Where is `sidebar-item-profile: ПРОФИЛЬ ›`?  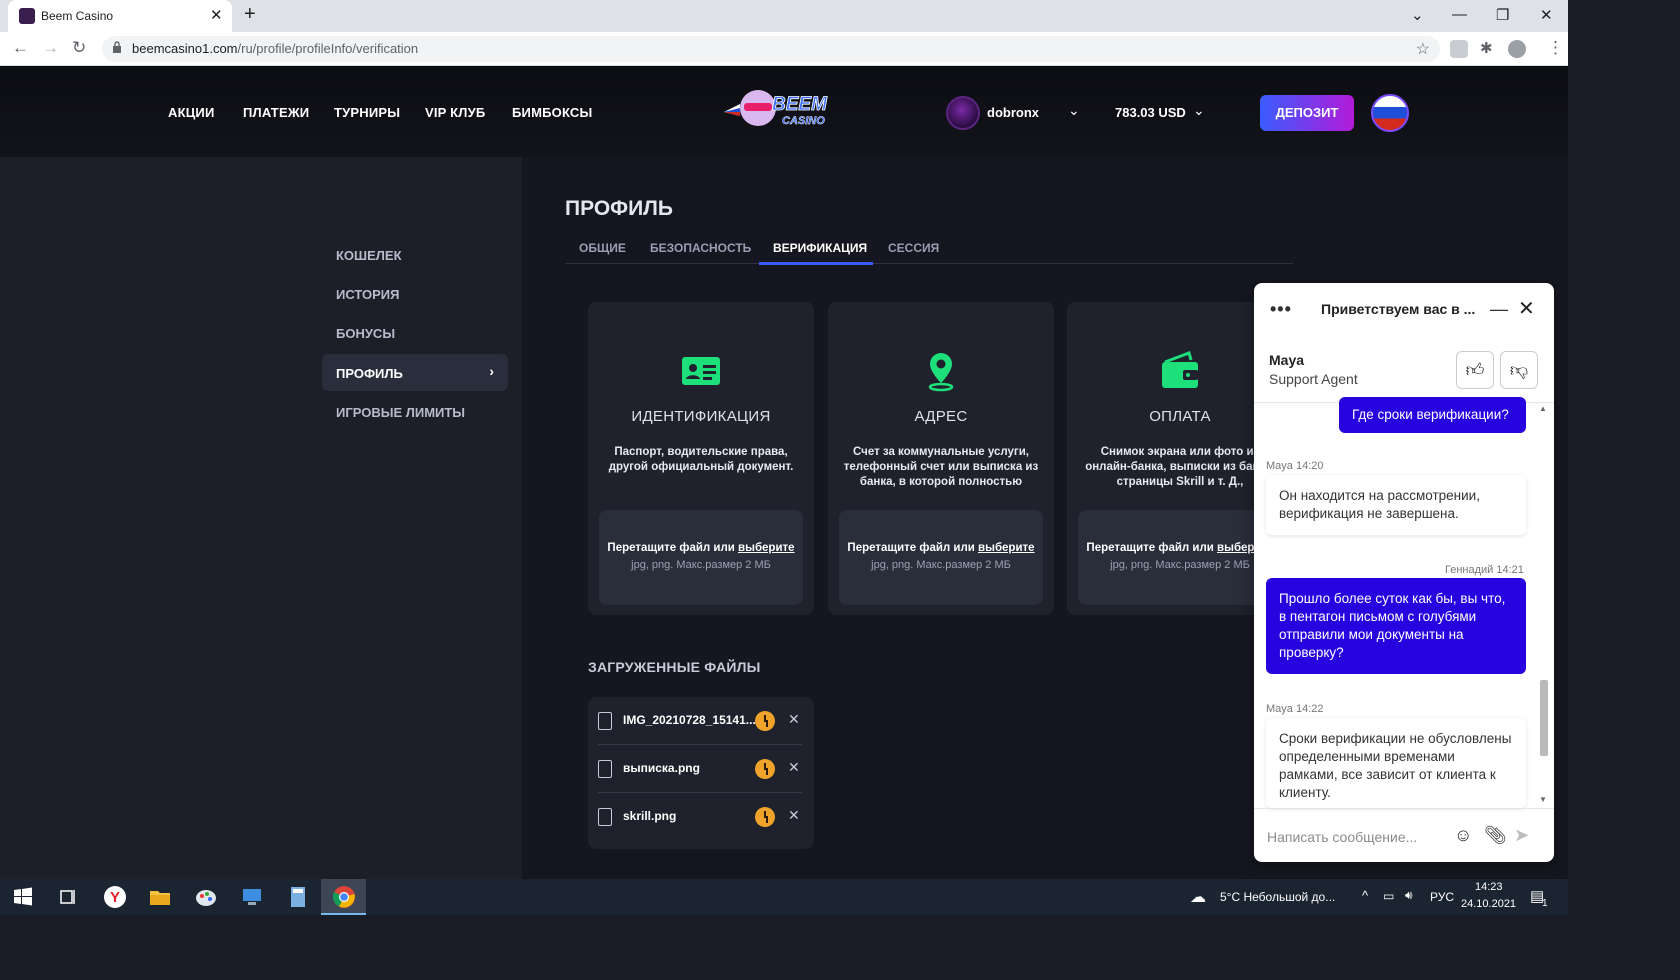
sidebar-item-profile: ПРОФИЛЬ › is located at coordinates (415, 372).